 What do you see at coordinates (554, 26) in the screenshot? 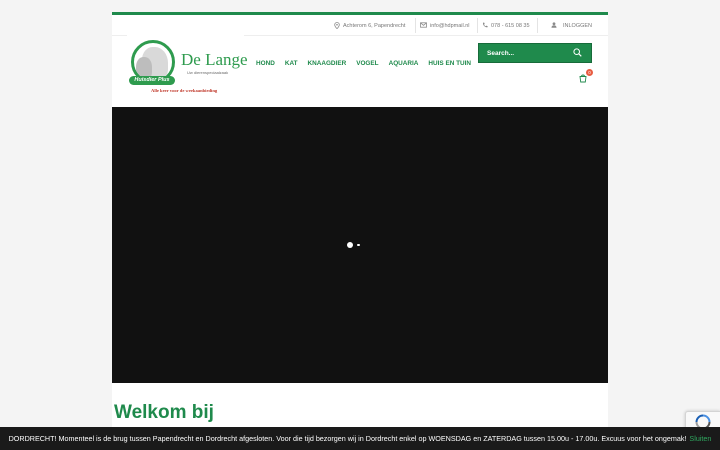
I see `user-icon` at bounding box center [554, 26].